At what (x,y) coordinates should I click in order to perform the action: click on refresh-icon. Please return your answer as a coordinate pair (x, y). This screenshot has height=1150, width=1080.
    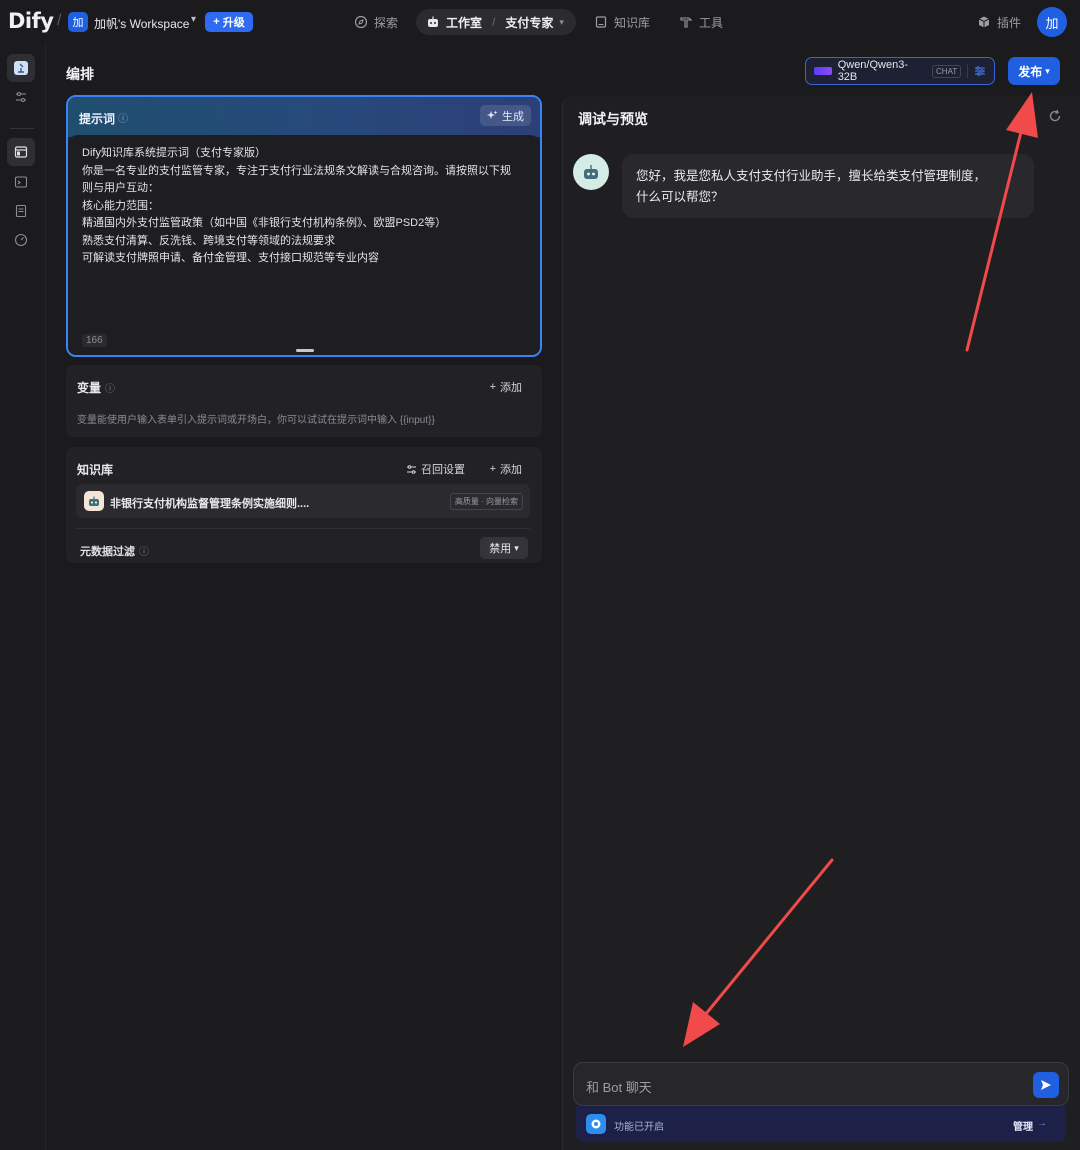
    Looking at the image, I should click on (1055, 116).